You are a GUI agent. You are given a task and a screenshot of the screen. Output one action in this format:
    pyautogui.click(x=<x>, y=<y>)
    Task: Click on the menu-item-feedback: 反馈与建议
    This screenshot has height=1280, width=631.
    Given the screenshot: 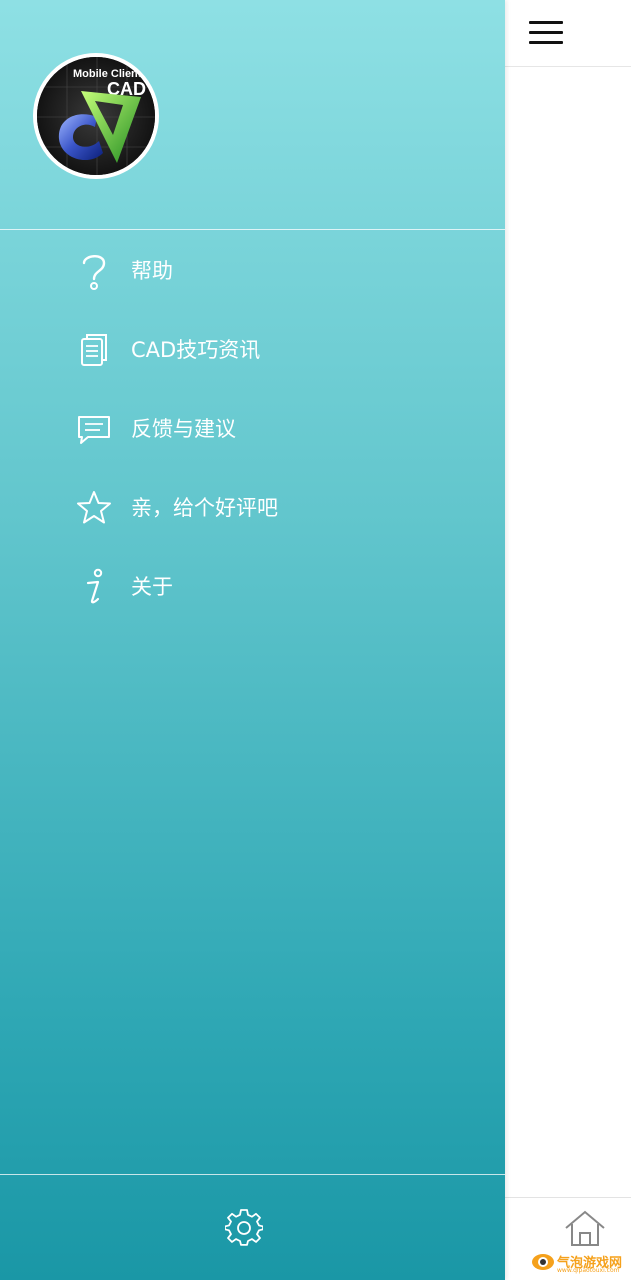 What is the action you would take?
    pyautogui.click(x=252, y=429)
    